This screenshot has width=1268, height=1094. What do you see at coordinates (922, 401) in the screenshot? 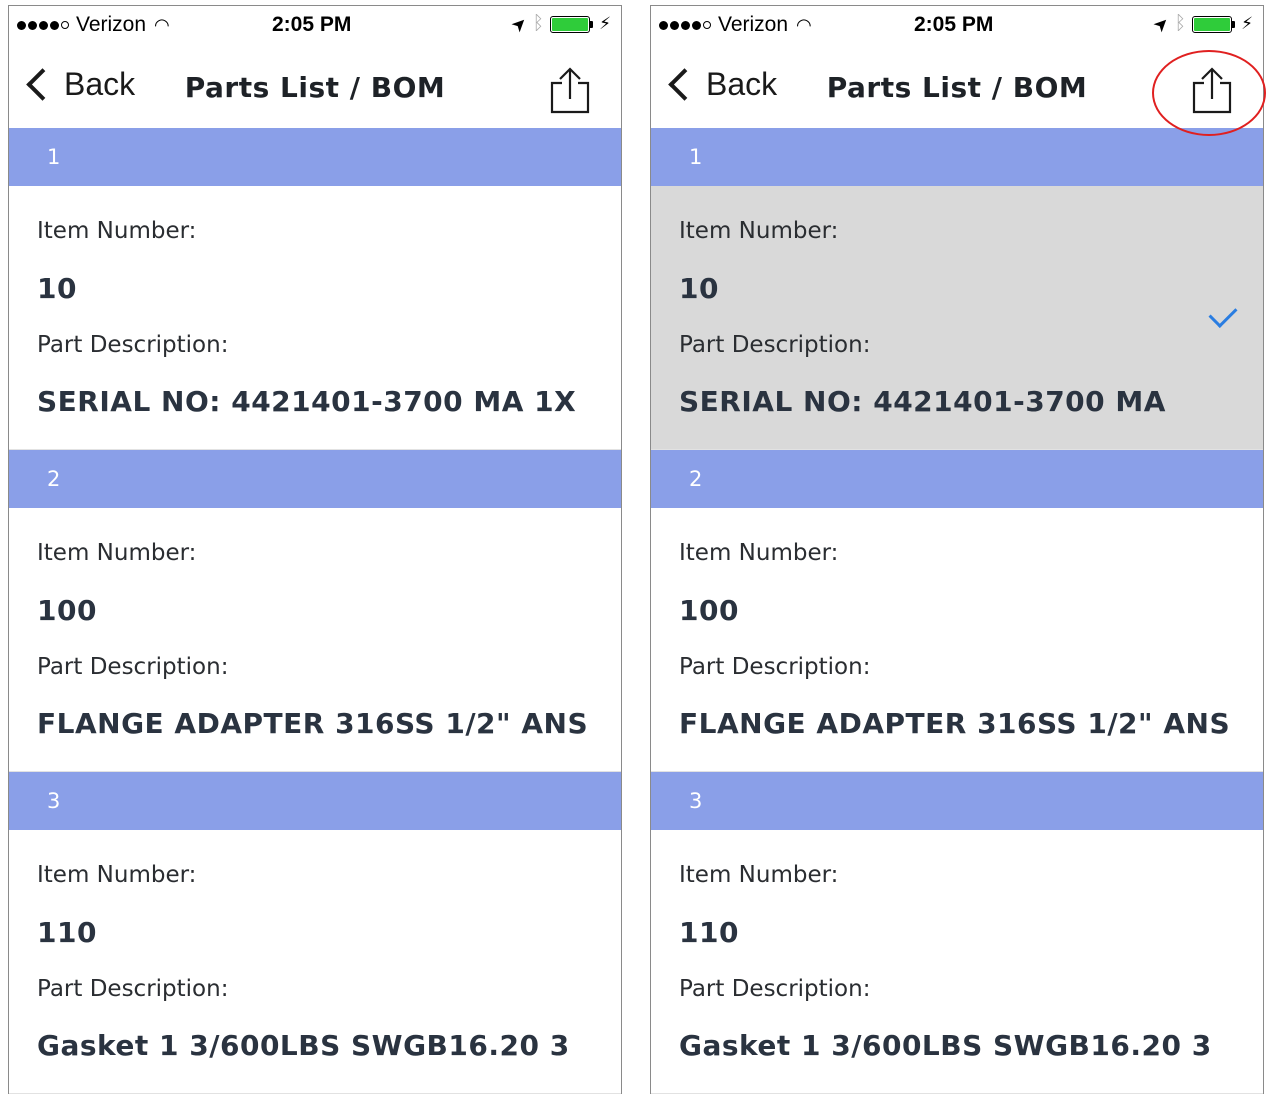
I see `part-description-value: SERIAL NO: 4421401-3700 MA` at bounding box center [922, 401].